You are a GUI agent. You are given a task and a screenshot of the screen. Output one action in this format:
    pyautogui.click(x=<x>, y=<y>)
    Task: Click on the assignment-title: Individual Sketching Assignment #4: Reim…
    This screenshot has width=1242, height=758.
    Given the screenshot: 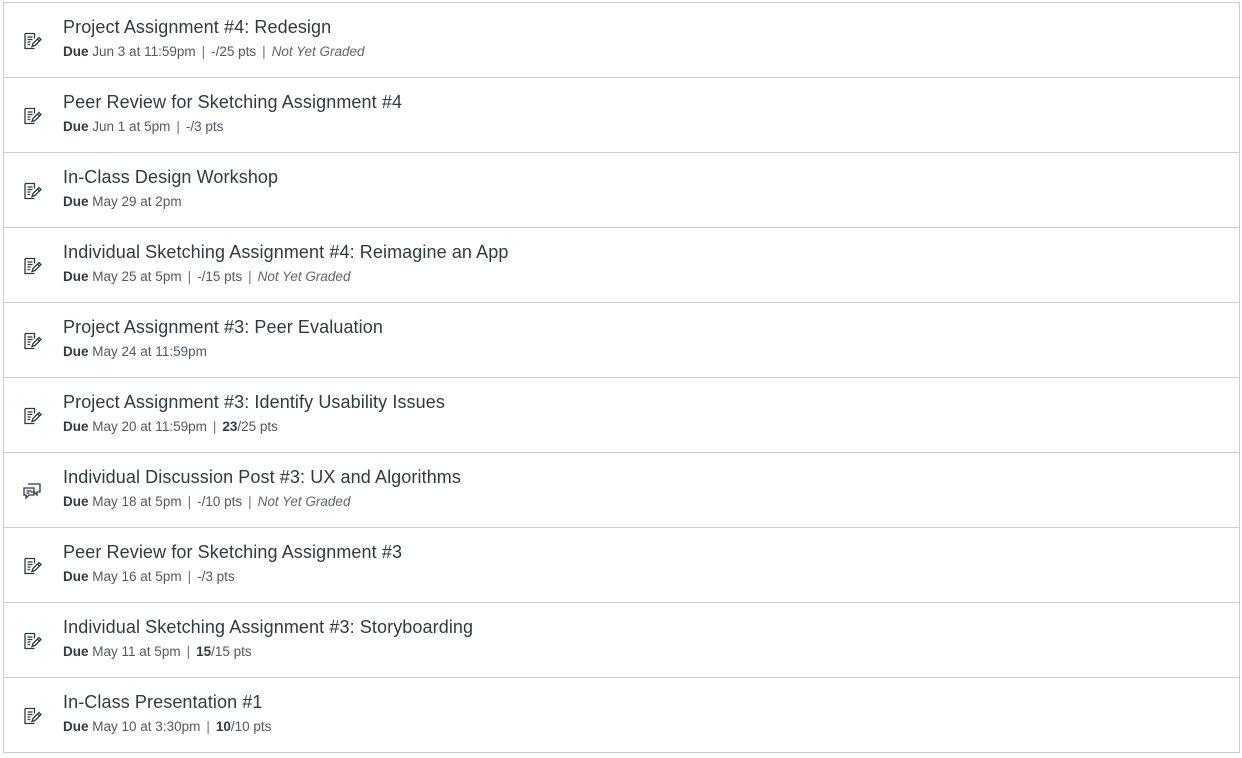 What is the action you would take?
    pyautogui.click(x=285, y=252)
    